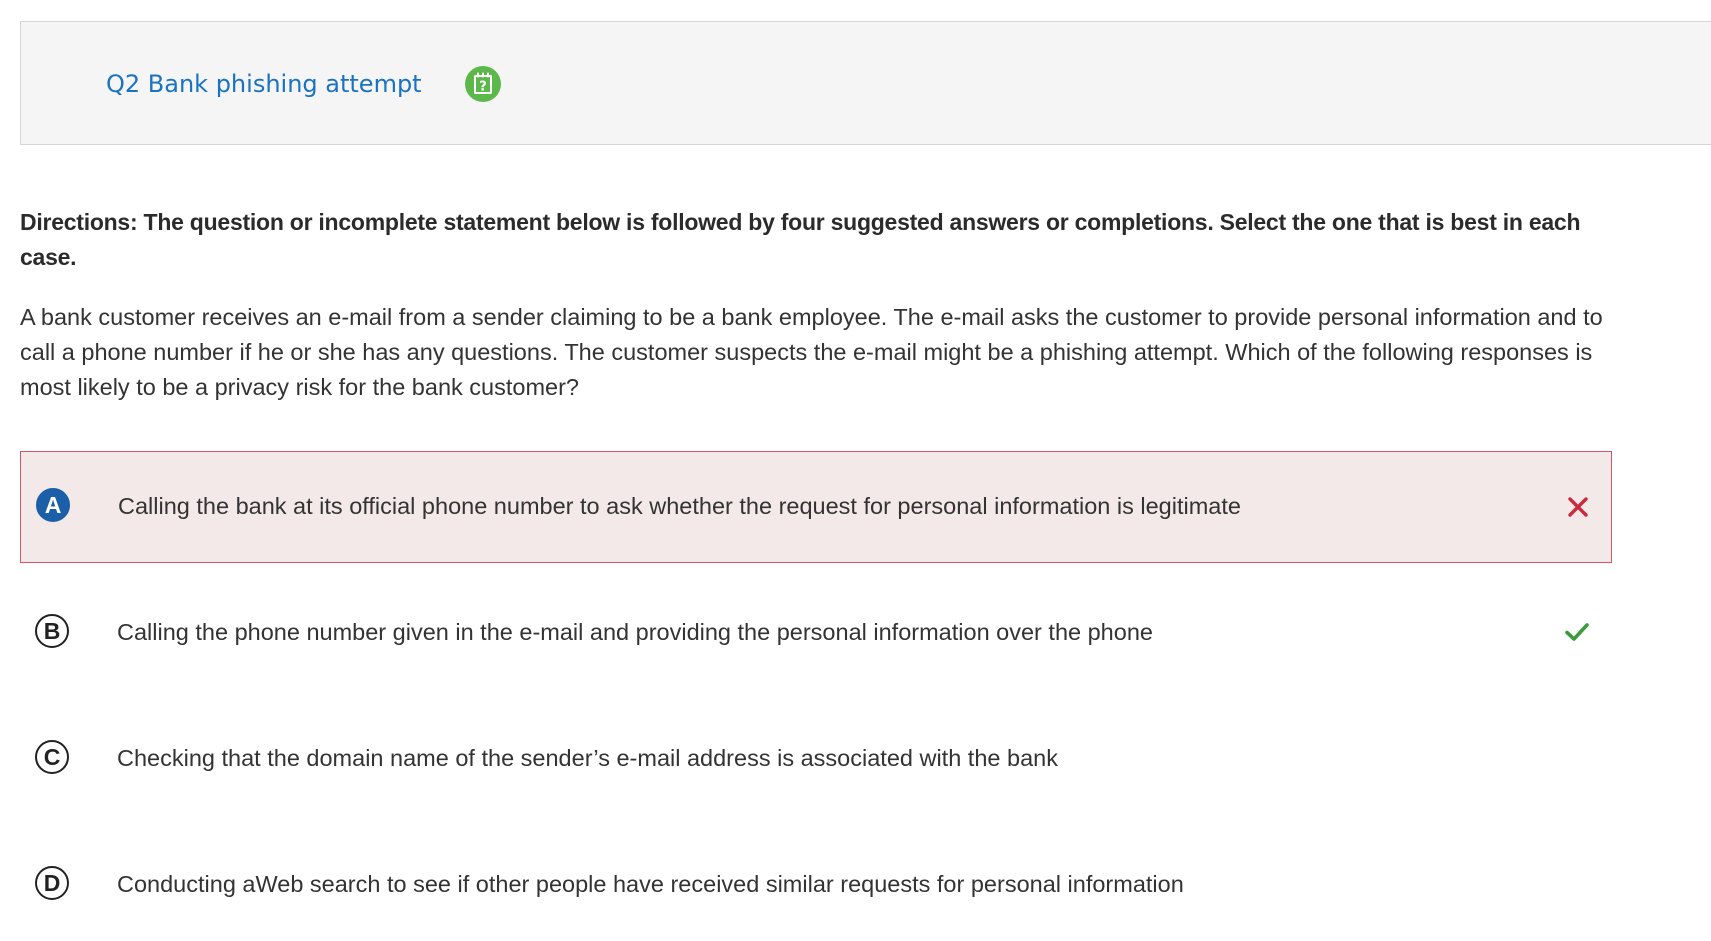 The image size is (1711, 941). What do you see at coordinates (865, 83) in the screenshot?
I see `question-header: Q2 Bank phishing attempt ?` at bounding box center [865, 83].